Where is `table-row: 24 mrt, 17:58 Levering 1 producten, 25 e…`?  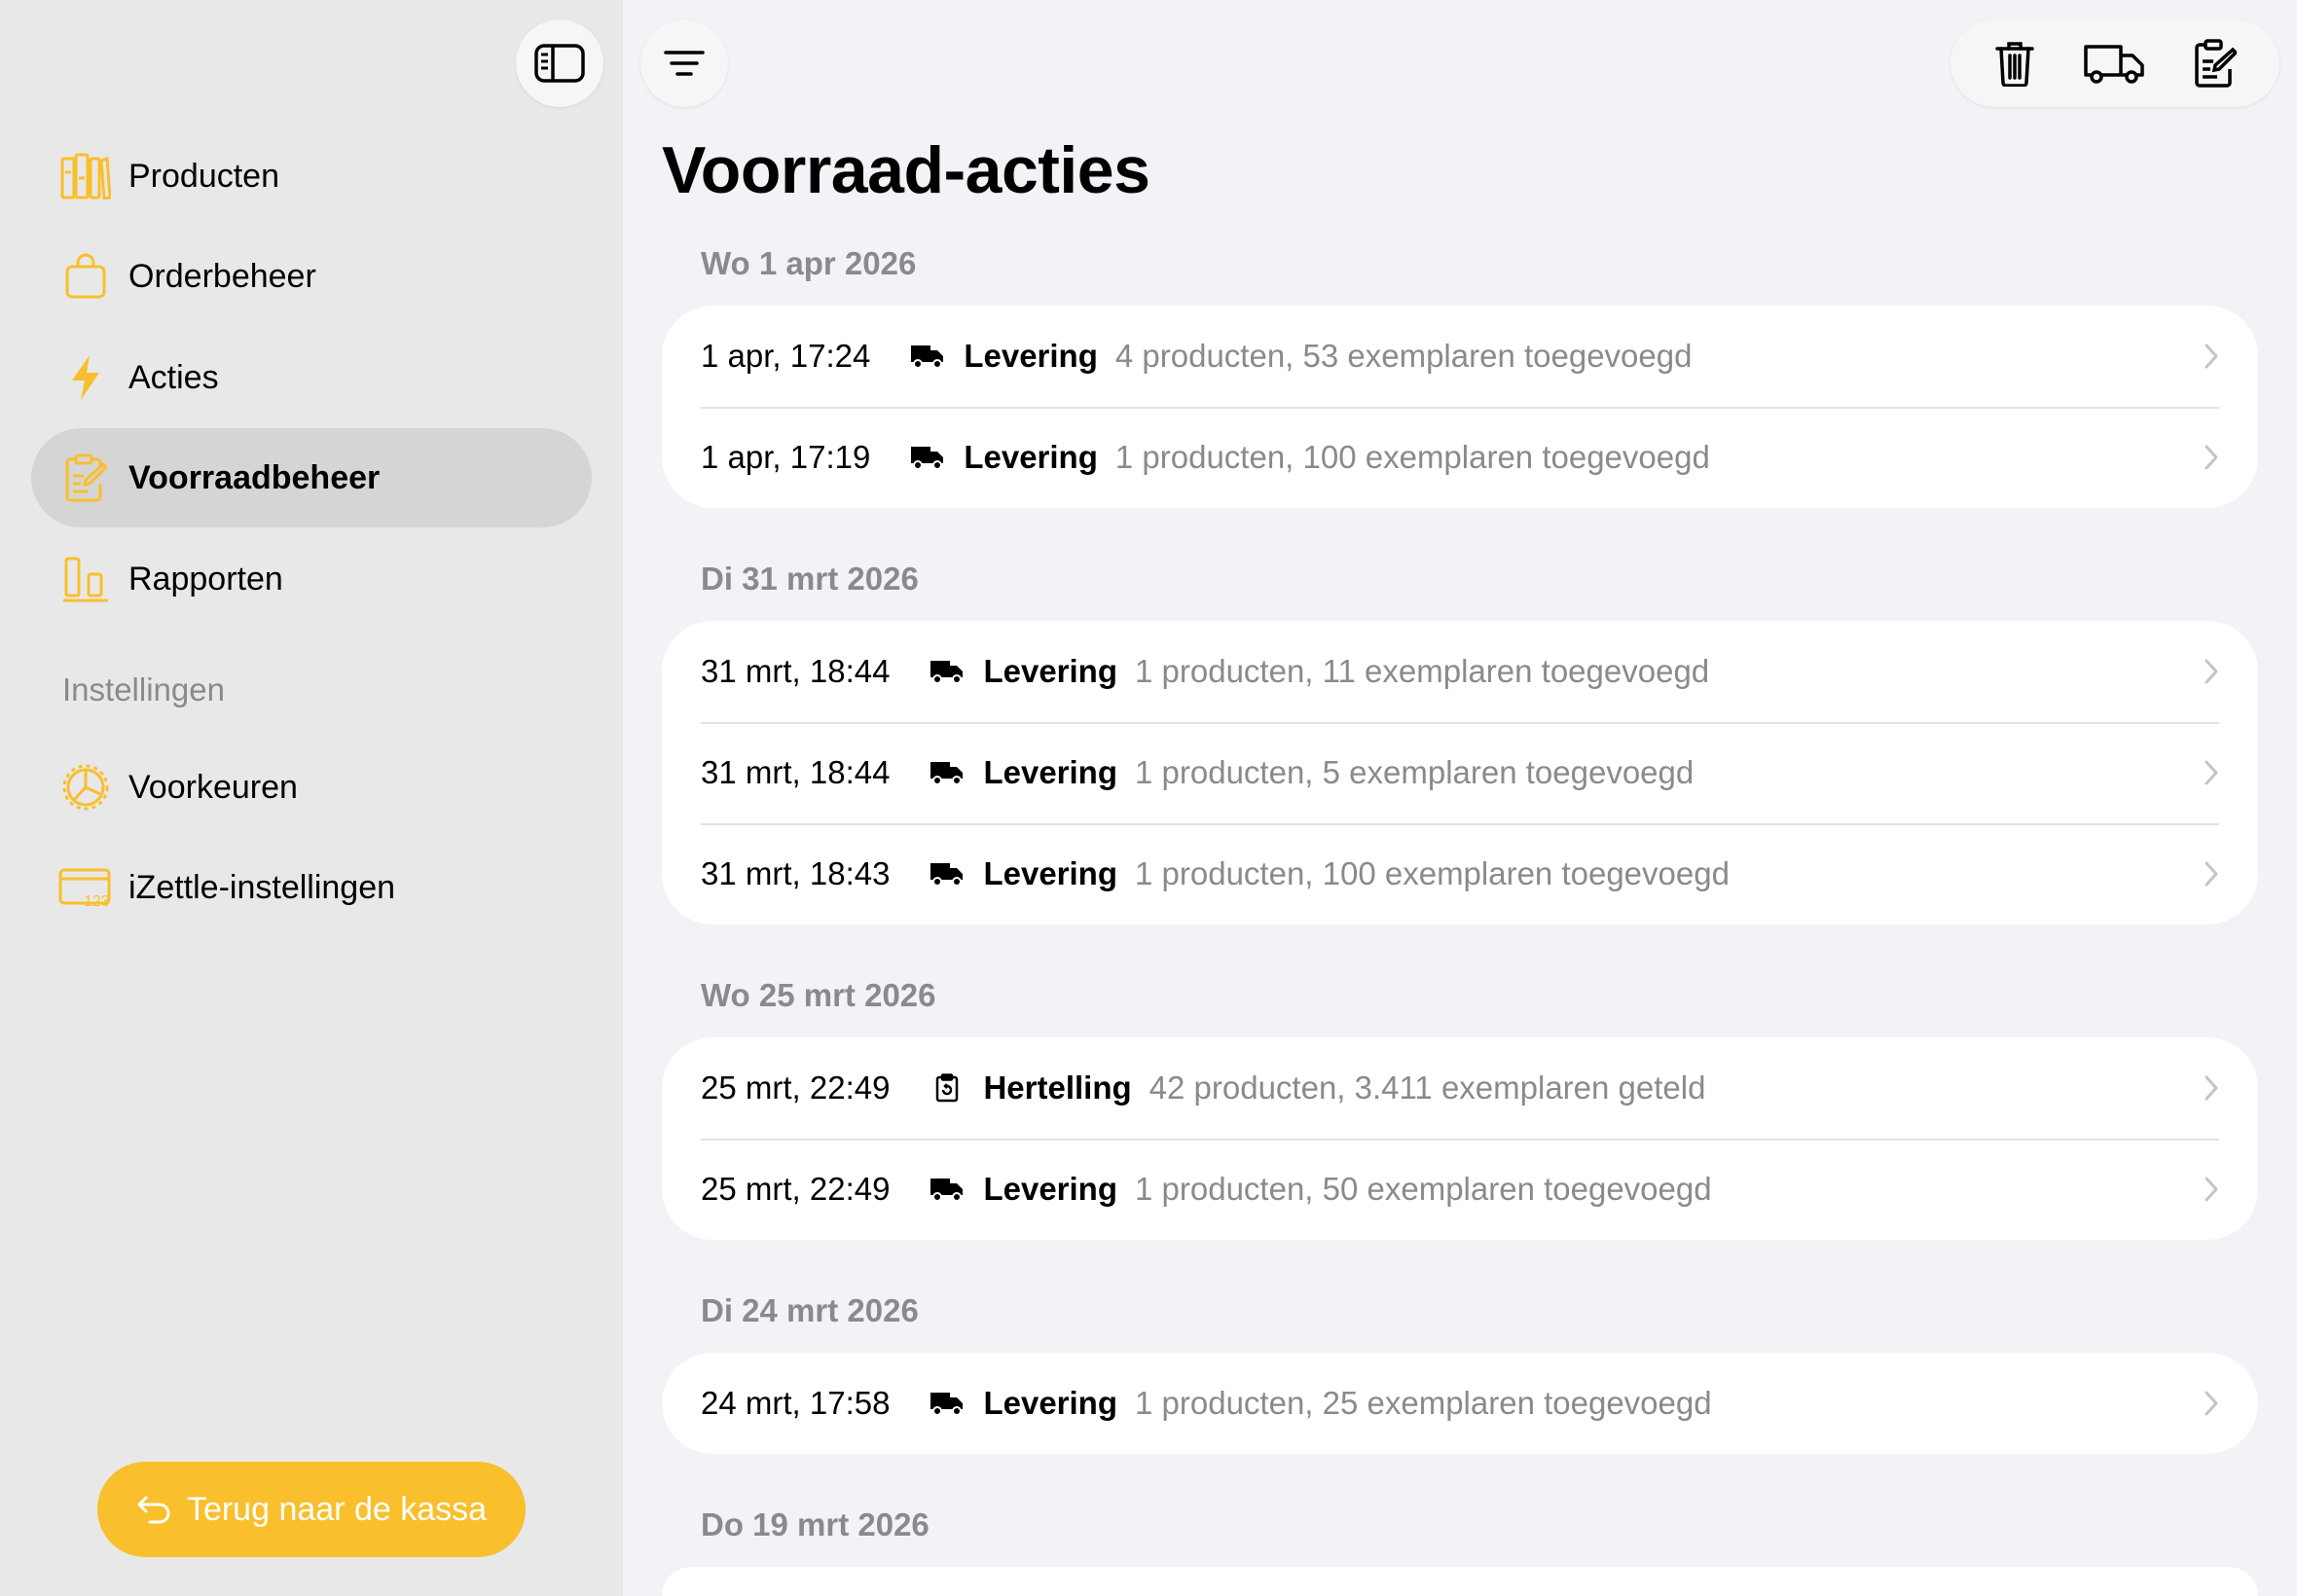 table-row: 24 mrt, 17:58 Levering 1 producten, 25 e… is located at coordinates (1460, 1403).